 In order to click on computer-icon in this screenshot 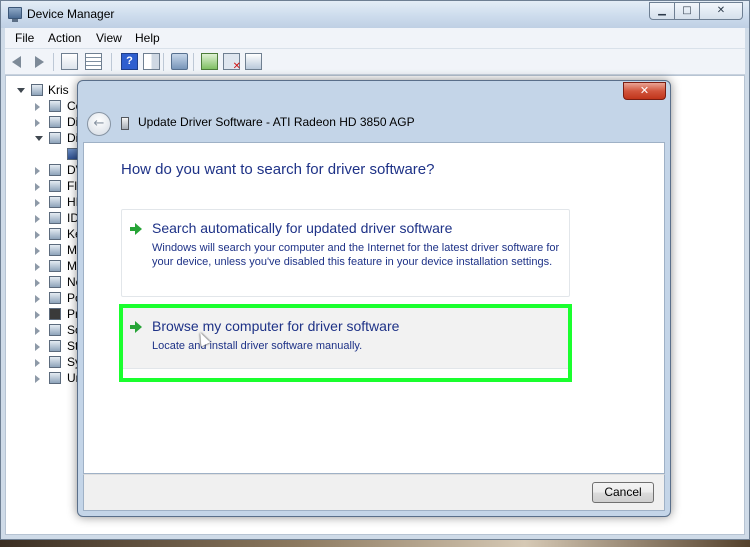, I will do `click(37, 90)`.